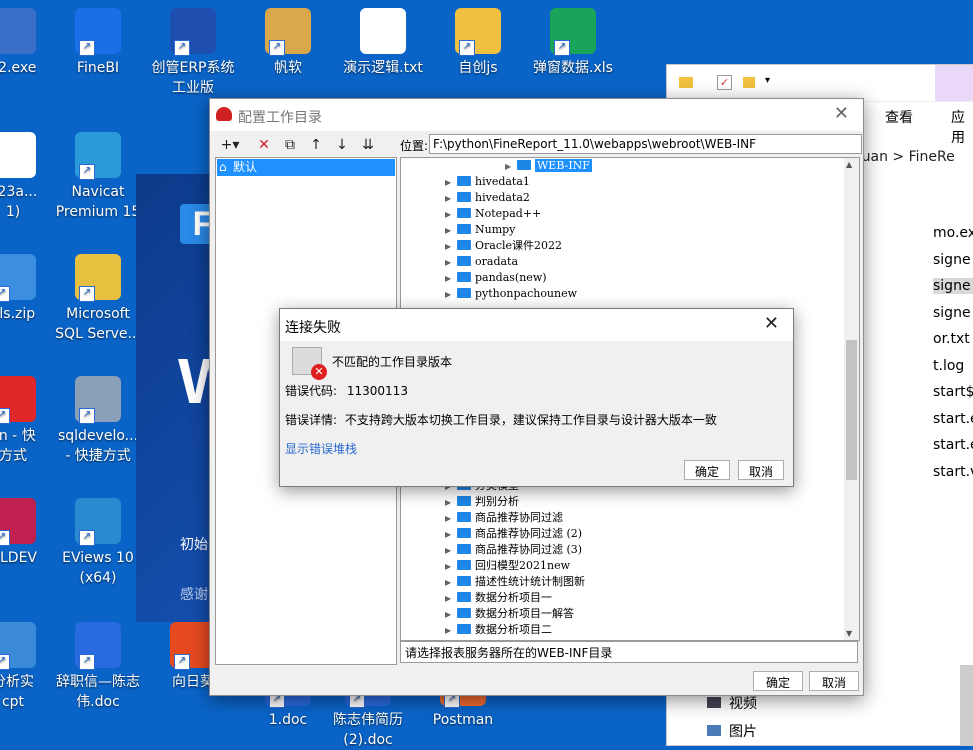 Image resolution: width=973 pixels, height=750 pixels. I want to click on shortcut-arrow-icon: ↗, so click(87, 662).